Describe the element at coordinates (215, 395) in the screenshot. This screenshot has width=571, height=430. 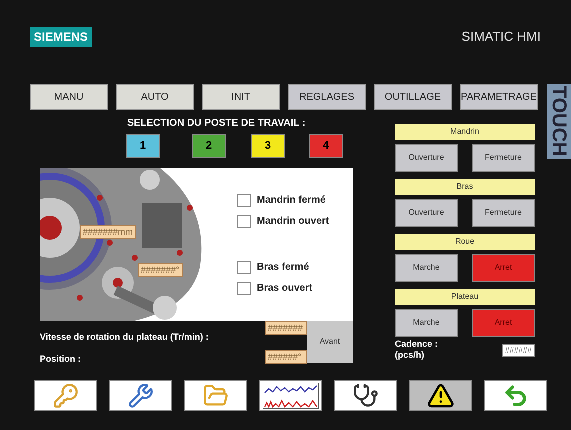
I see `folder-icon` at that location.